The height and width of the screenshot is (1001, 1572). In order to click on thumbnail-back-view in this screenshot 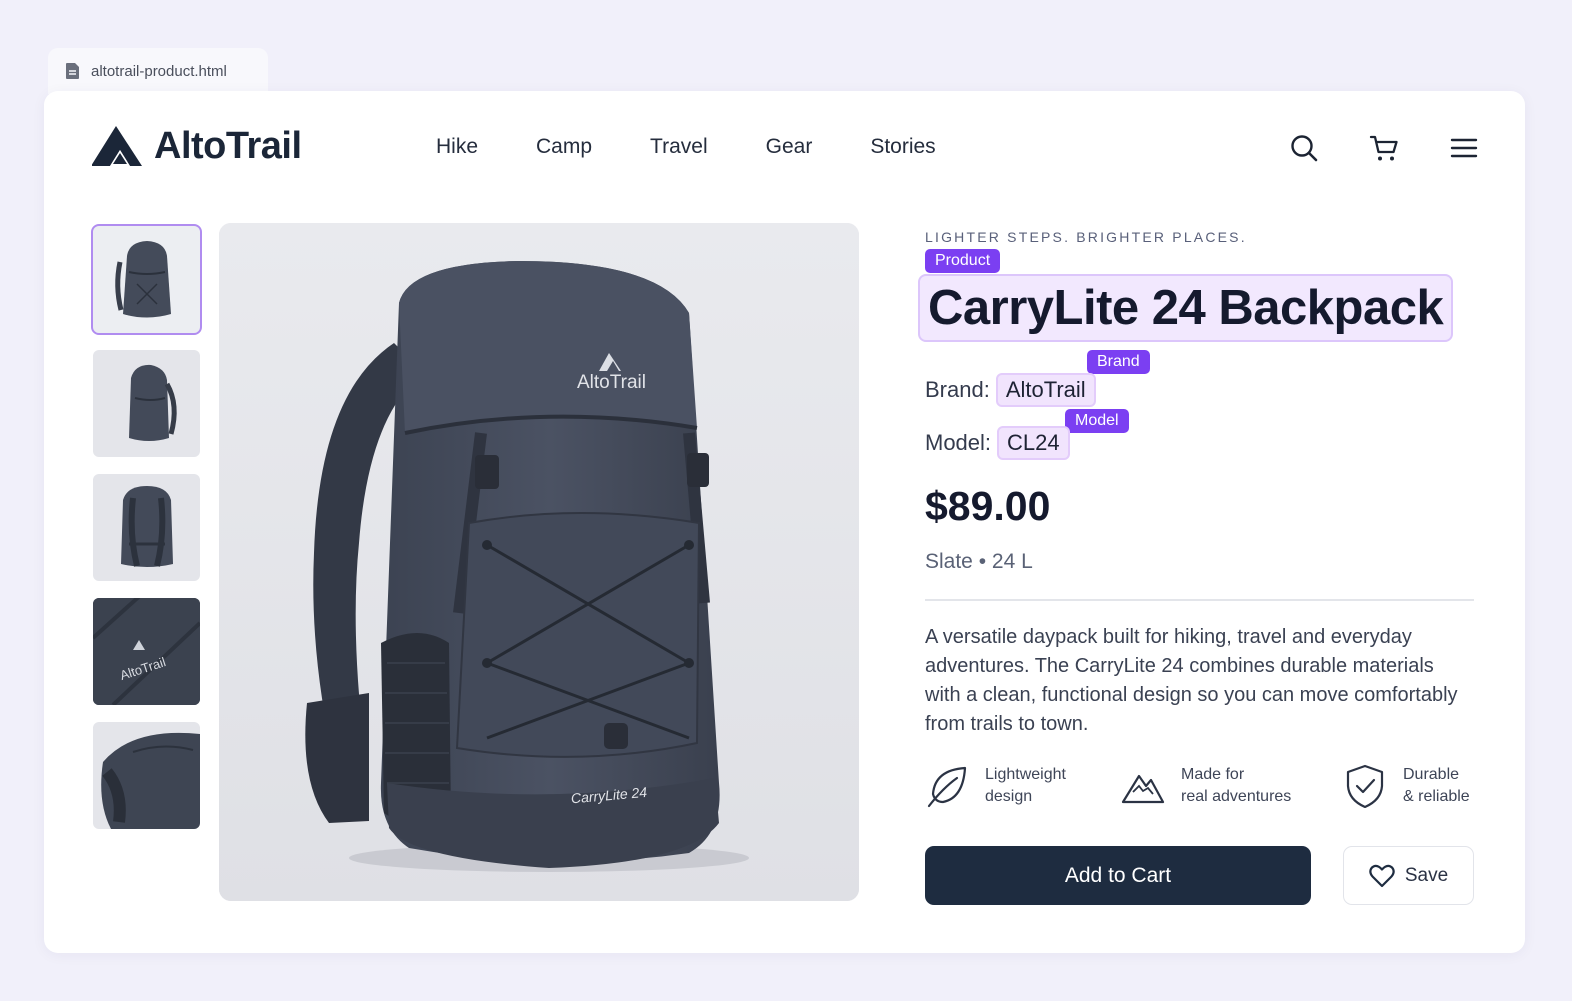, I will do `click(146, 527)`.